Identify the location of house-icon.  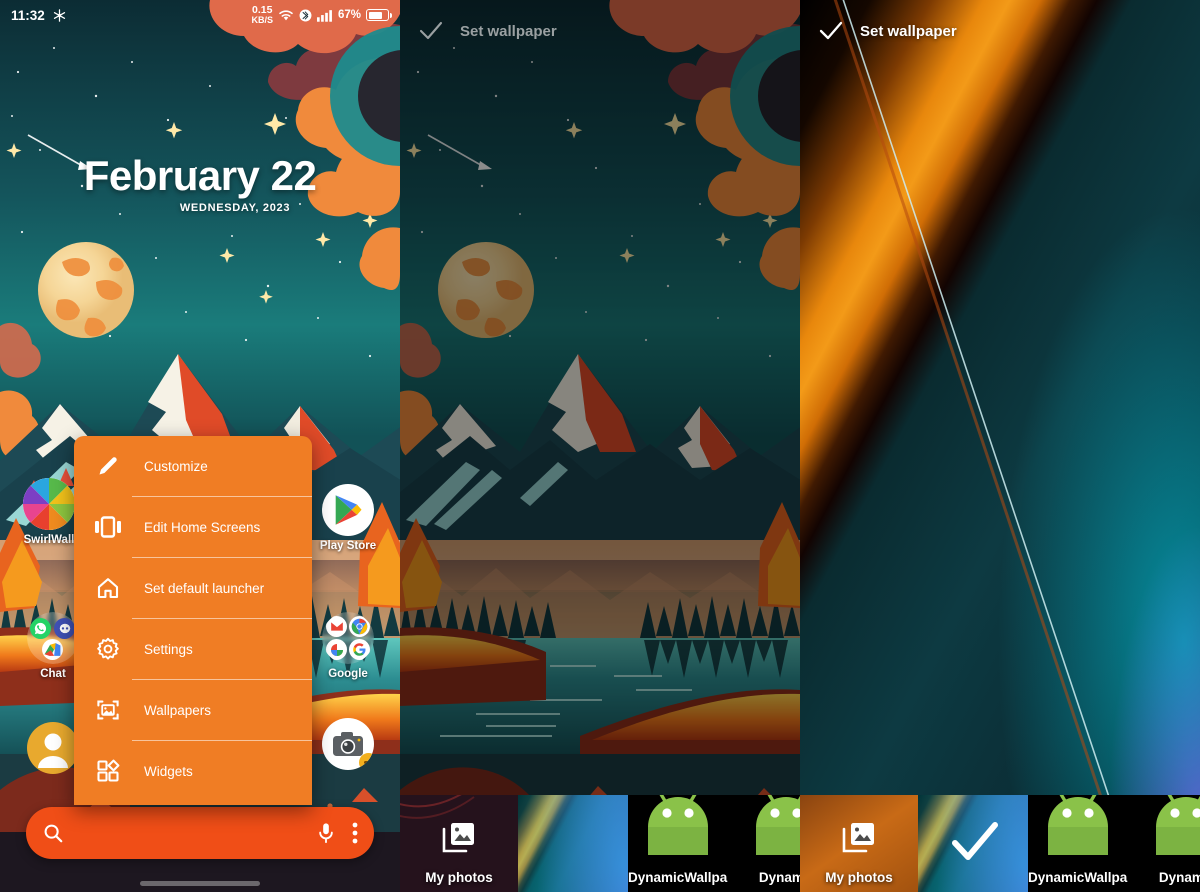
(108, 588).